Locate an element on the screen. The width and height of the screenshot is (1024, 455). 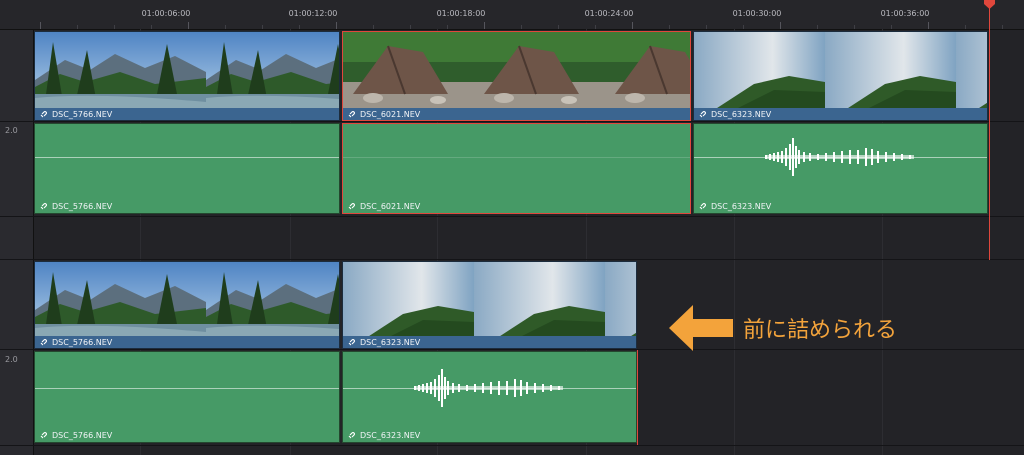
timecode-label: 01:00:12:00 is located at coordinates (313, 13).